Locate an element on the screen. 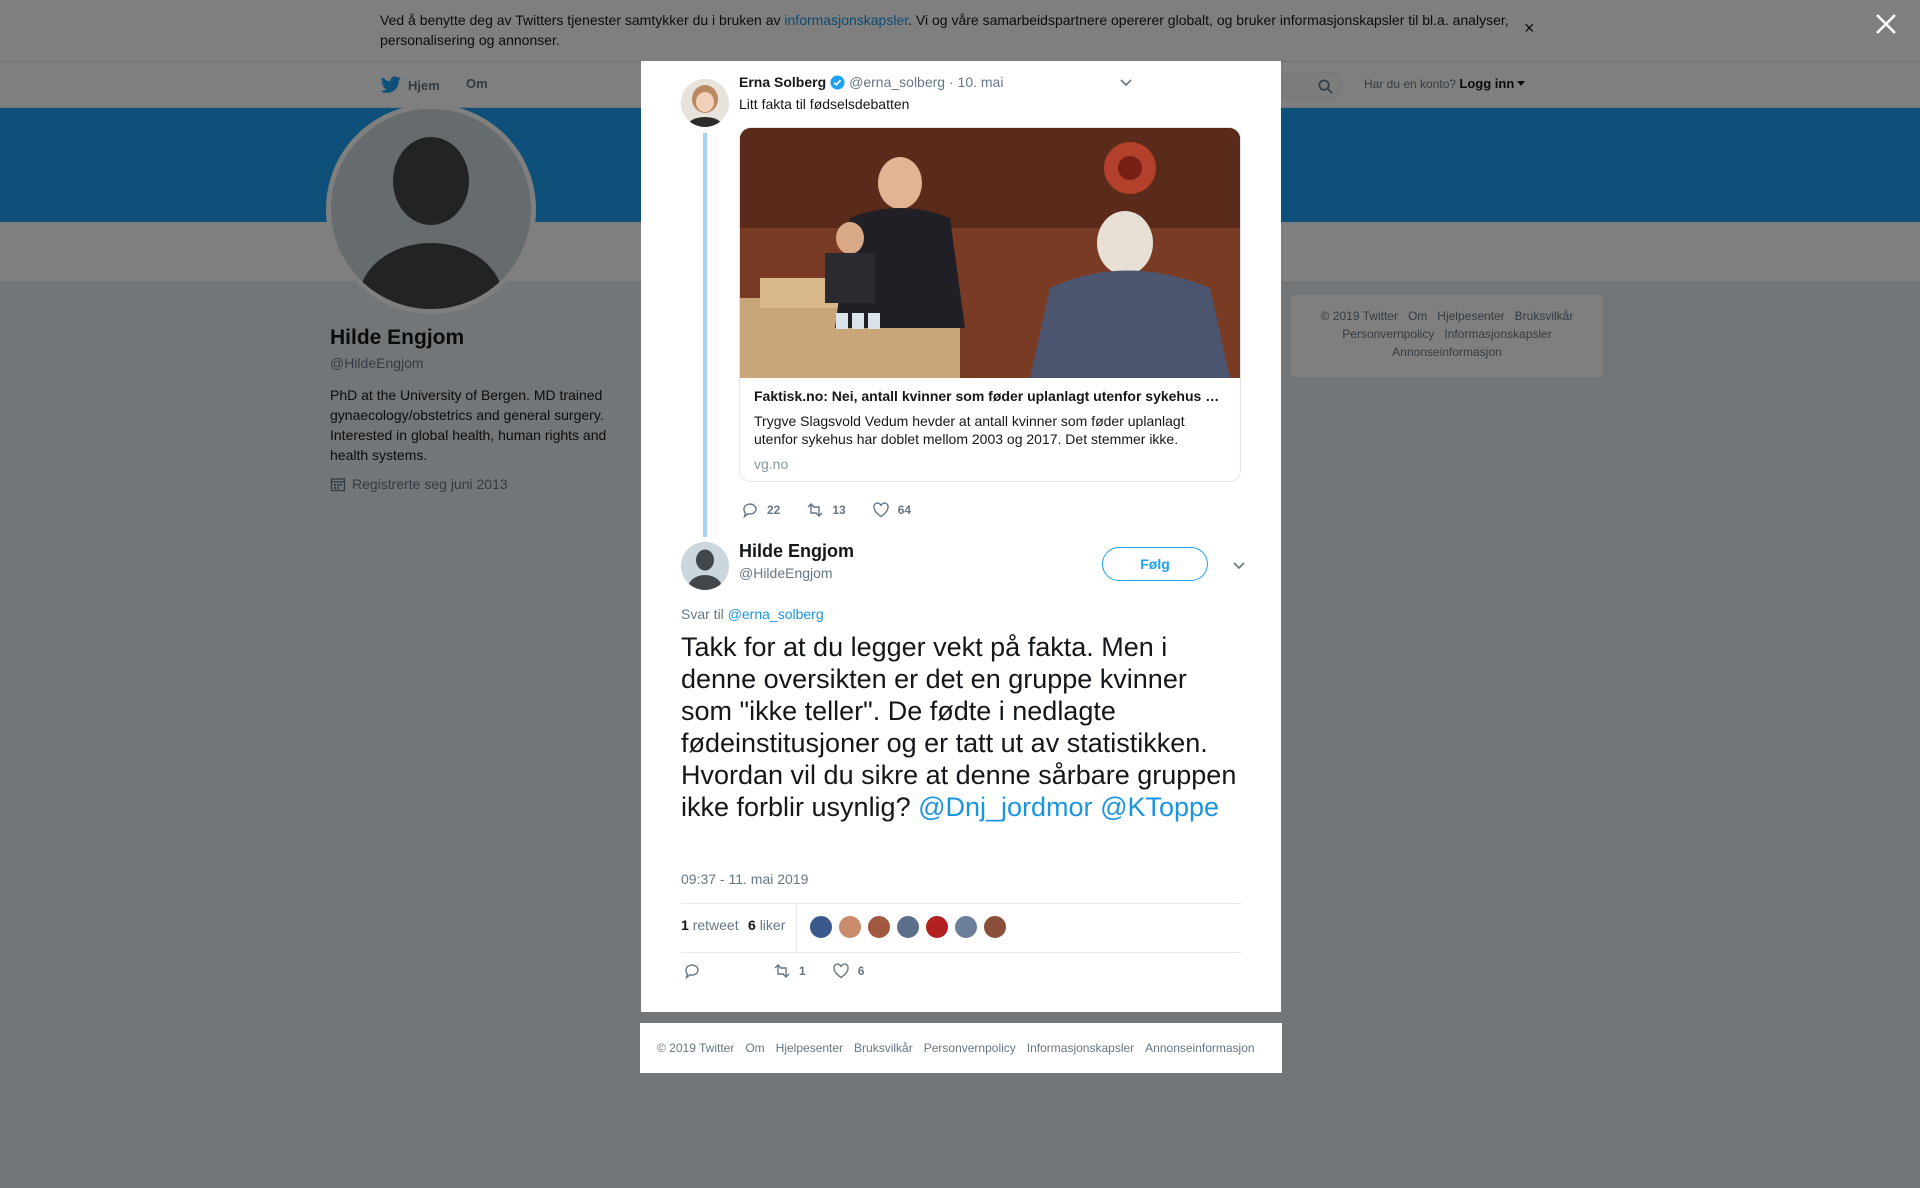  footer-about: Om is located at coordinates (754, 1048).